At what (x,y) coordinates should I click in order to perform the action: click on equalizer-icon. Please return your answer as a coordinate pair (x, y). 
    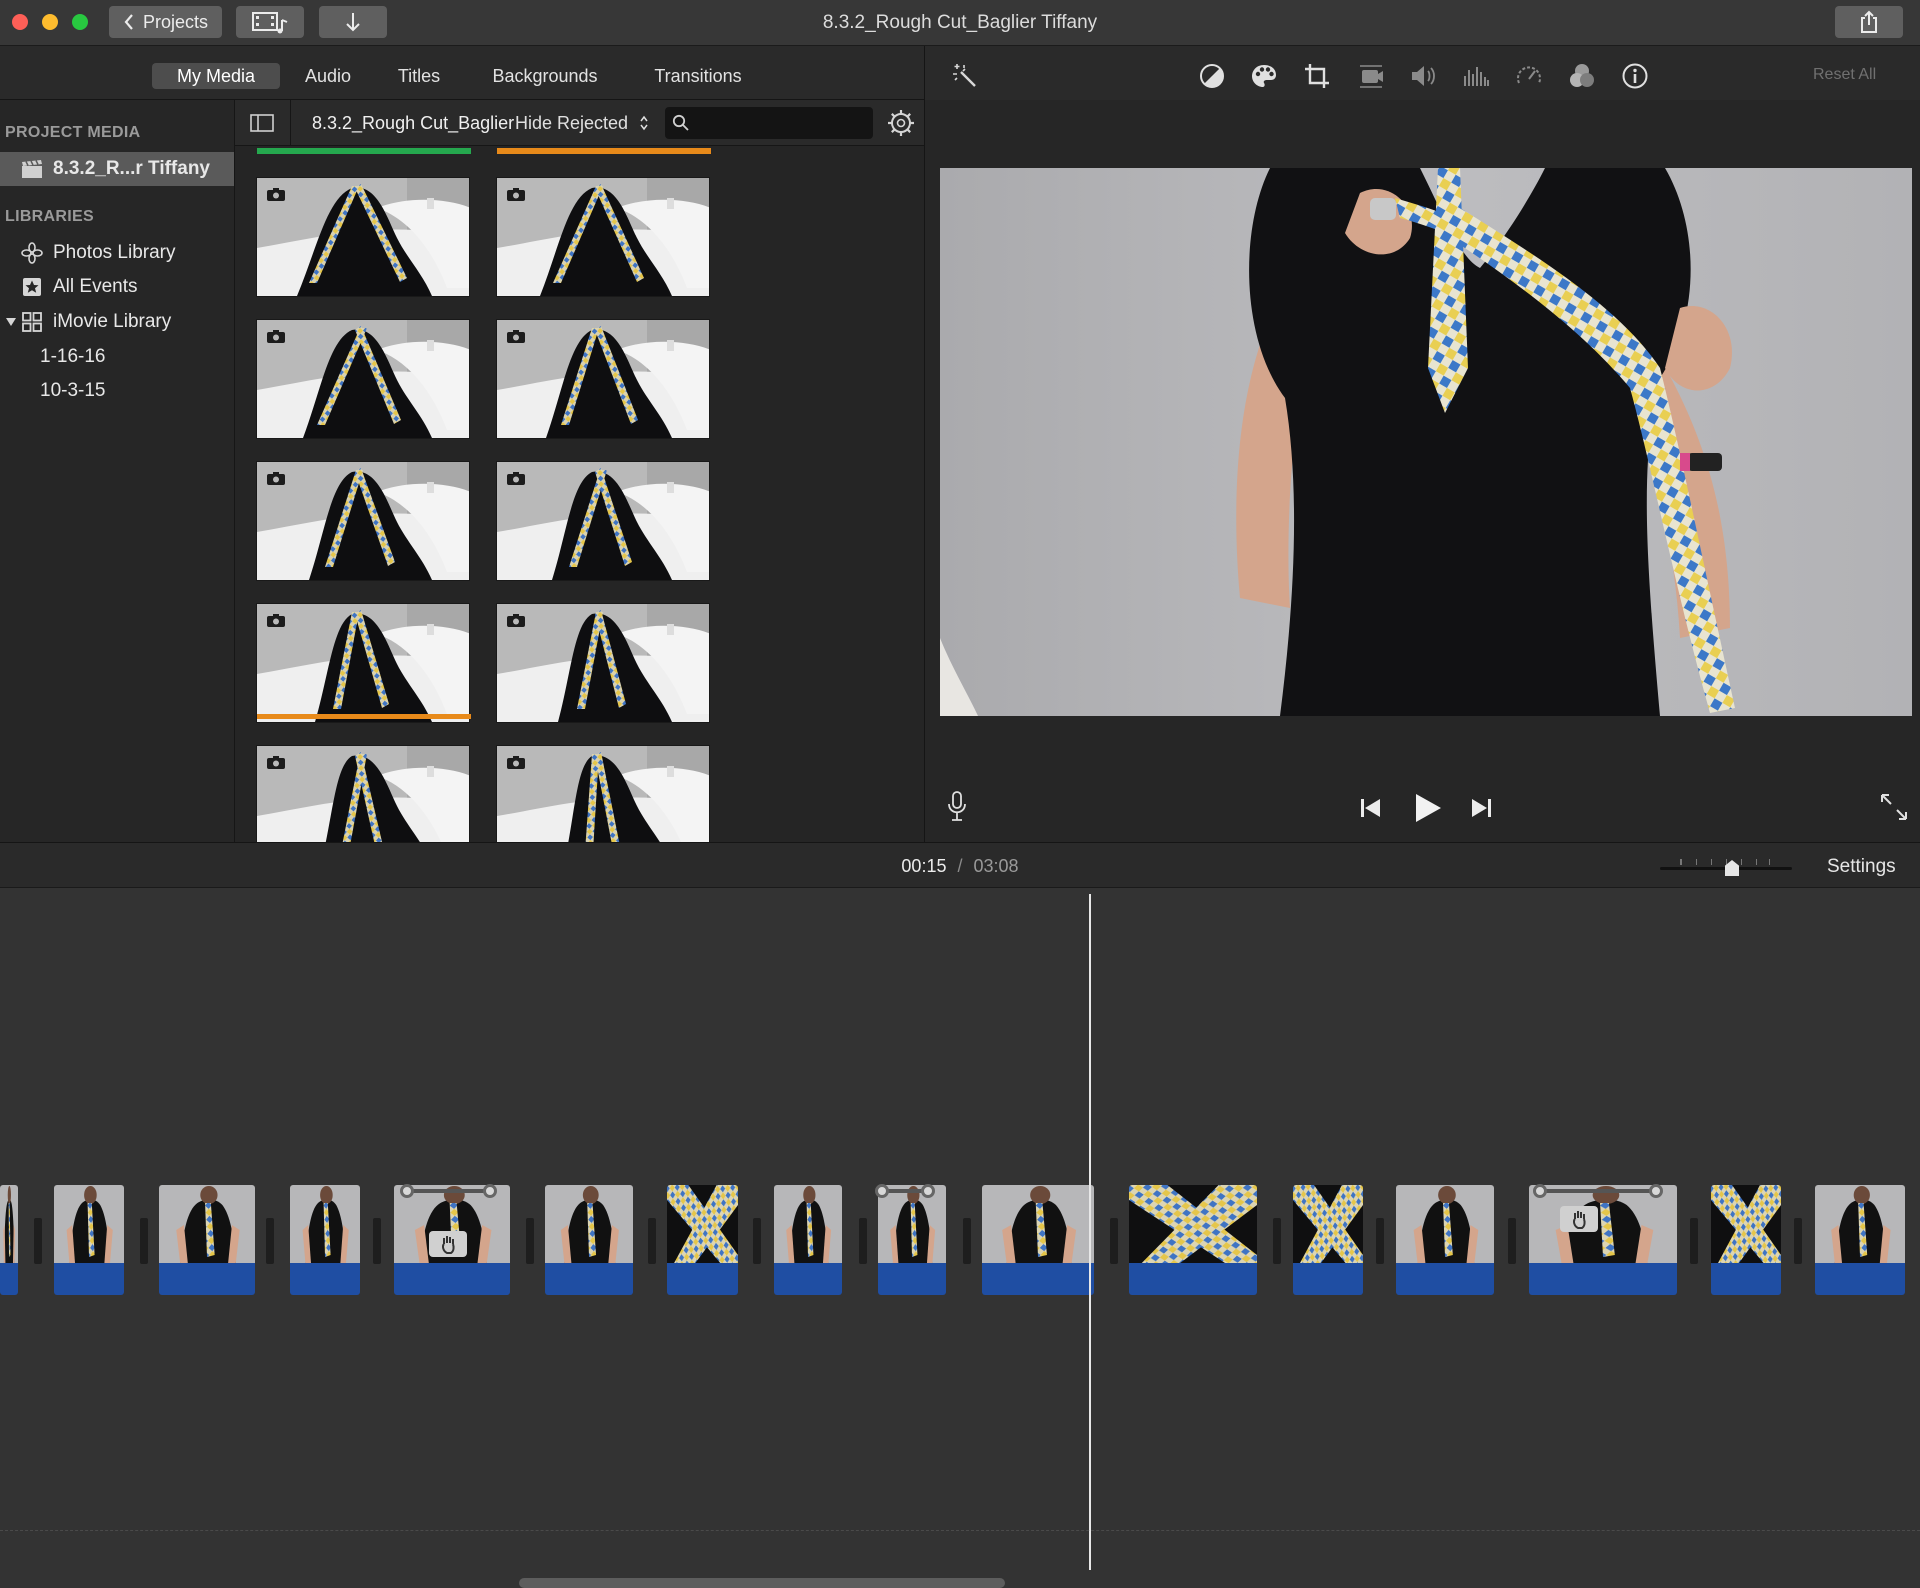
    Looking at the image, I should click on (1476, 76).